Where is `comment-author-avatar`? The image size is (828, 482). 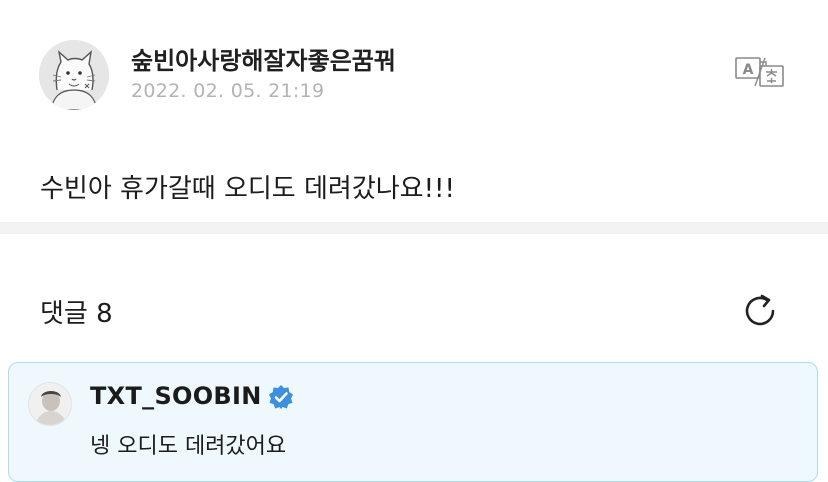
comment-author-avatar is located at coordinates (50, 404).